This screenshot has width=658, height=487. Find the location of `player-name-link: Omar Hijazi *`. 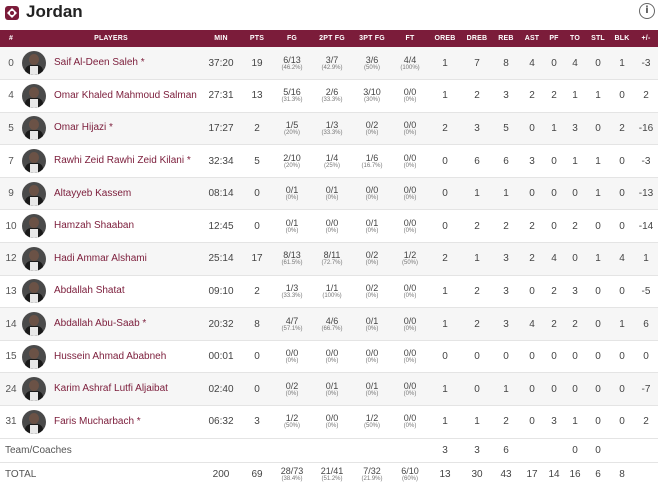

player-name-link: Omar Hijazi * is located at coordinates (83, 128).